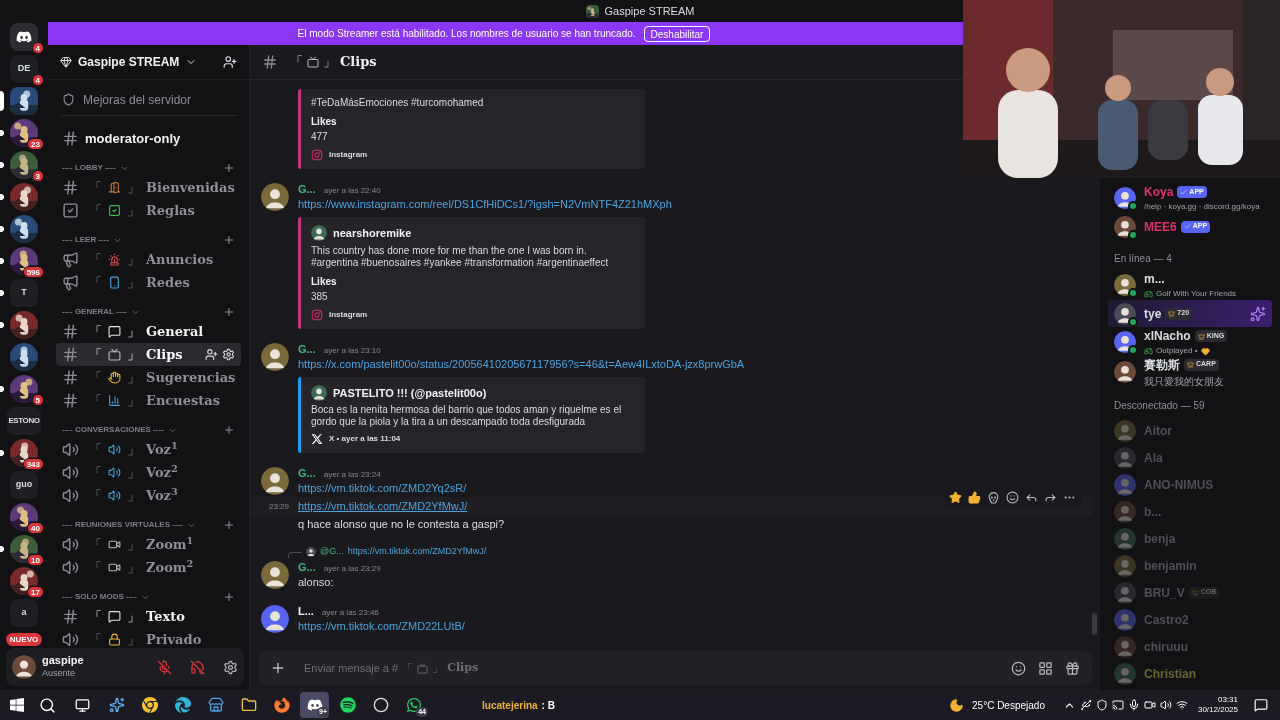 The height and width of the screenshot is (720, 1280). What do you see at coordinates (89, 168) in the screenshot?
I see `category-header: ---- LOBBY ----` at bounding box center [89, 168].